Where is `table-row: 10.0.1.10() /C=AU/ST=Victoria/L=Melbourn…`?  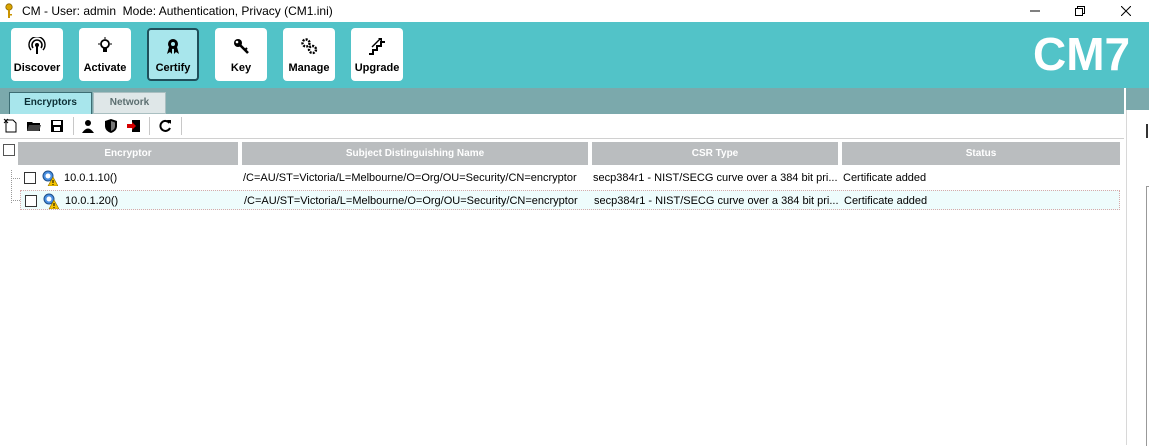
table-row: 10.0.1.10() /C=AU/ST=Victoria/L=Melbourn… is located at coordinates (570, 178).